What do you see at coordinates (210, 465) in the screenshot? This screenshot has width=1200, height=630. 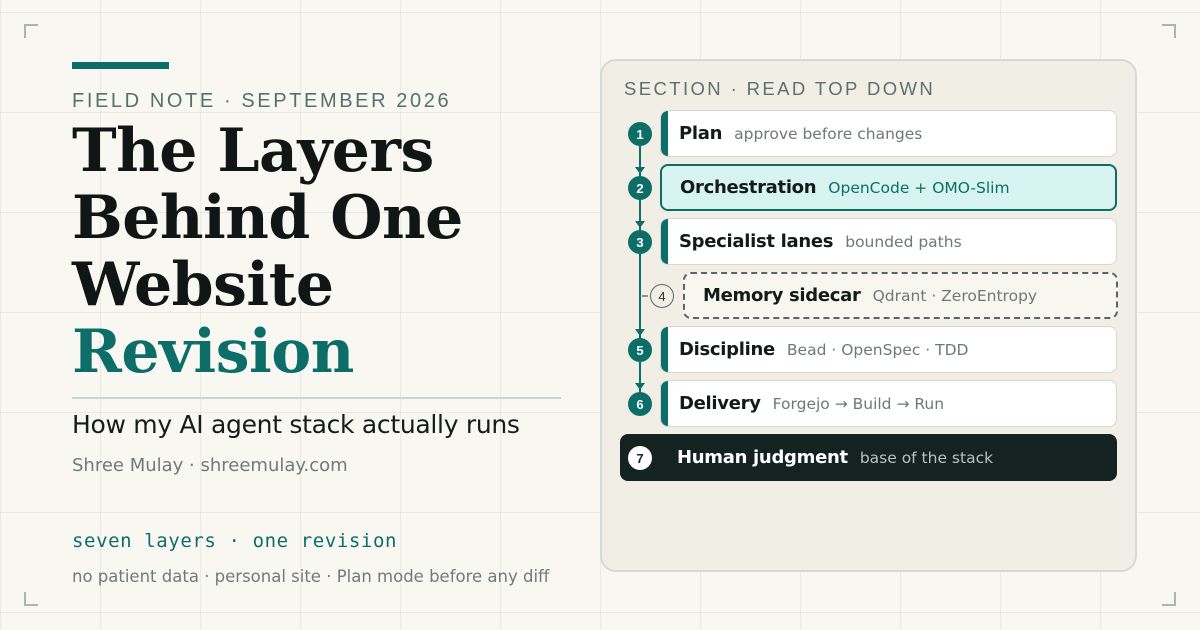 I see `byline: Shree Mulay · shreemulay.com` at bounding box center [210, 465].